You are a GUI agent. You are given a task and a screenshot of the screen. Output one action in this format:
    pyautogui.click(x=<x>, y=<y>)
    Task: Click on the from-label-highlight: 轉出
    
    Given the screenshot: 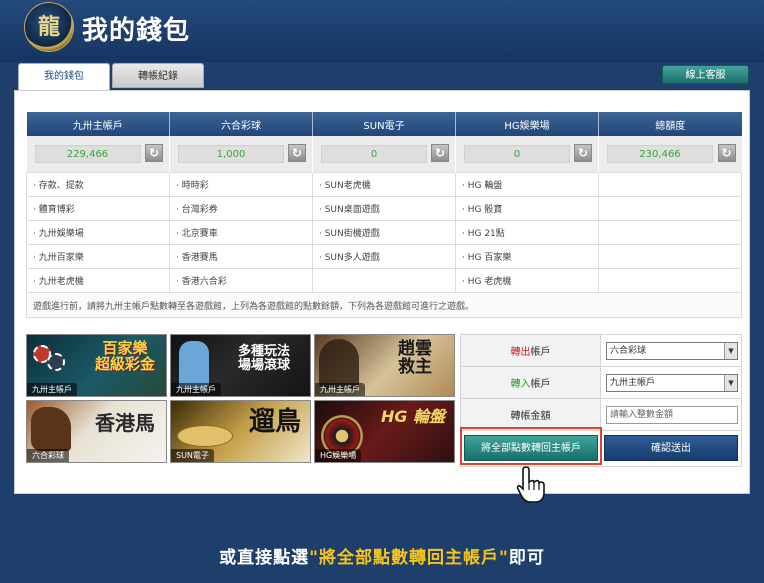 What is the action you would take?
    pyautogui.click(x=520, y=352)
    